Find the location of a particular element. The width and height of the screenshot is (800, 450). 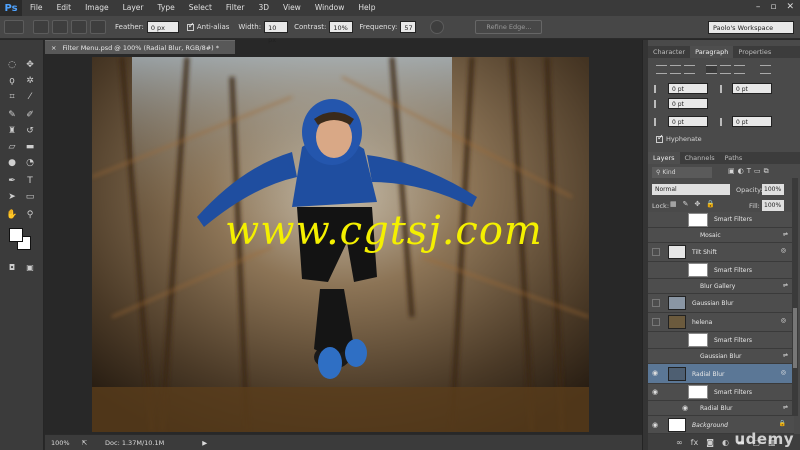

eraser-icon: ▱ is located at coordinates (12, 147).